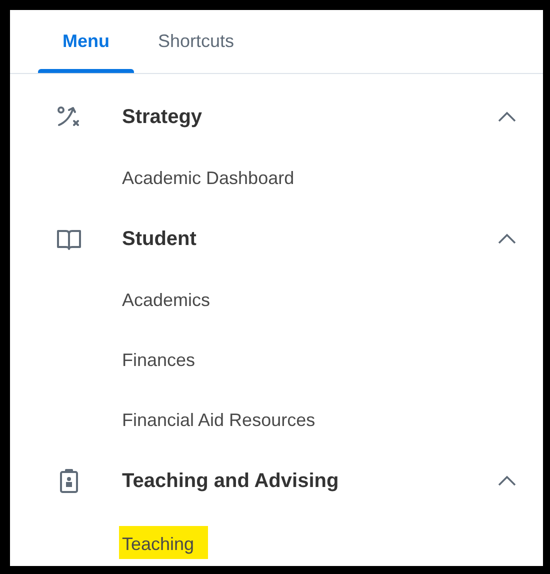  I want to click on tab: Menu, so click(86, 41).